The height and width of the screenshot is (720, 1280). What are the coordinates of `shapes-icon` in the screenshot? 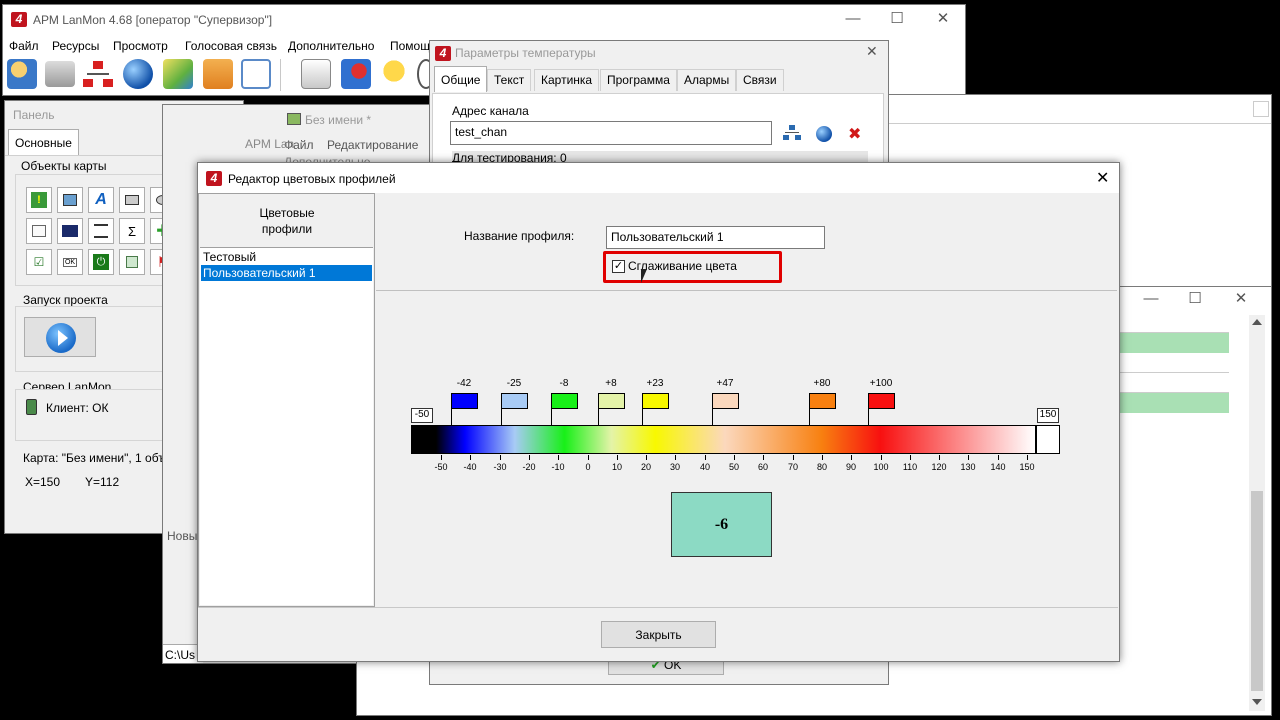 It's located at (356, 74).